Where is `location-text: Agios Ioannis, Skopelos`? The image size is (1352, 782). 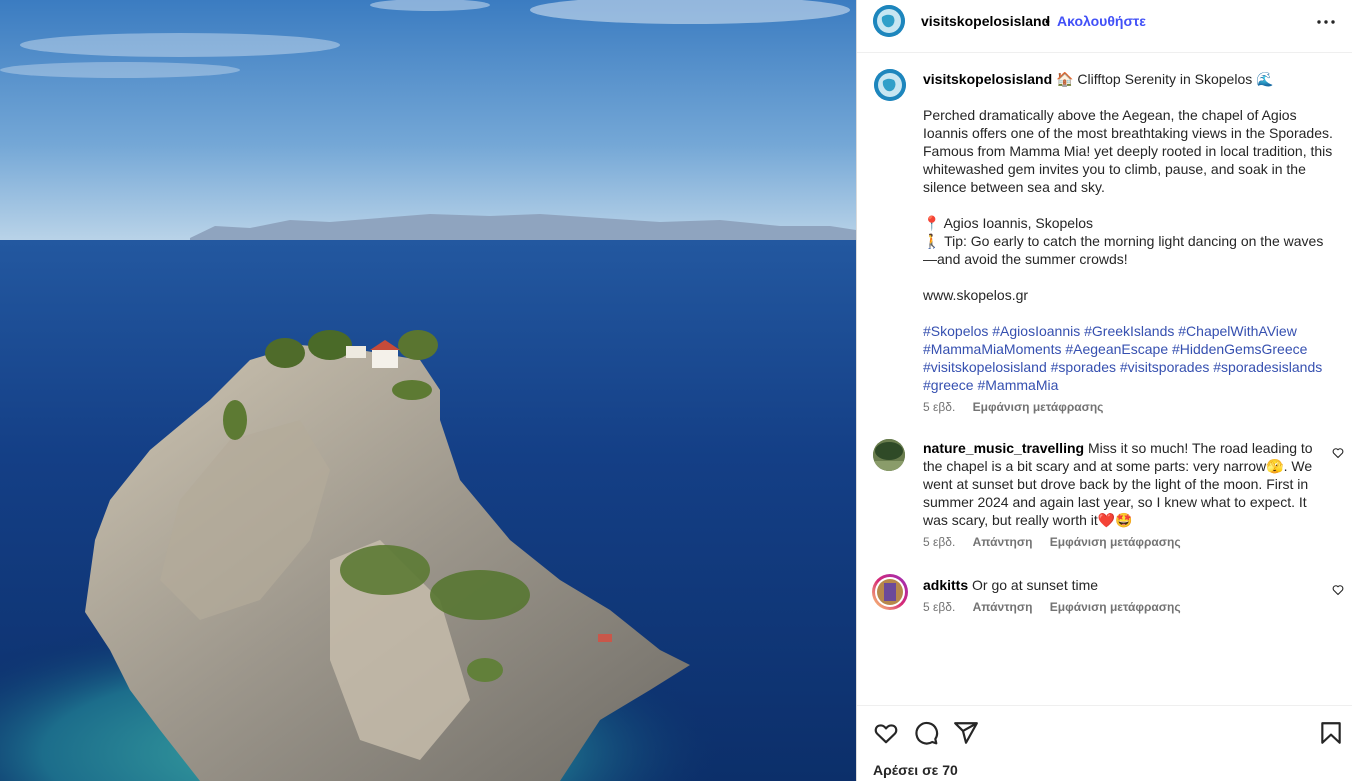
location-text: Agios Ioannis, Skopelos is located at coordinates (1018, 223).